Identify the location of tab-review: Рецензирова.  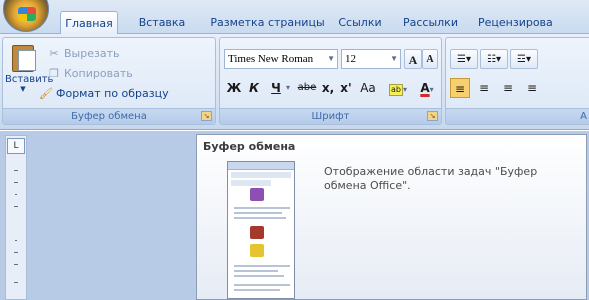
(533, 22).